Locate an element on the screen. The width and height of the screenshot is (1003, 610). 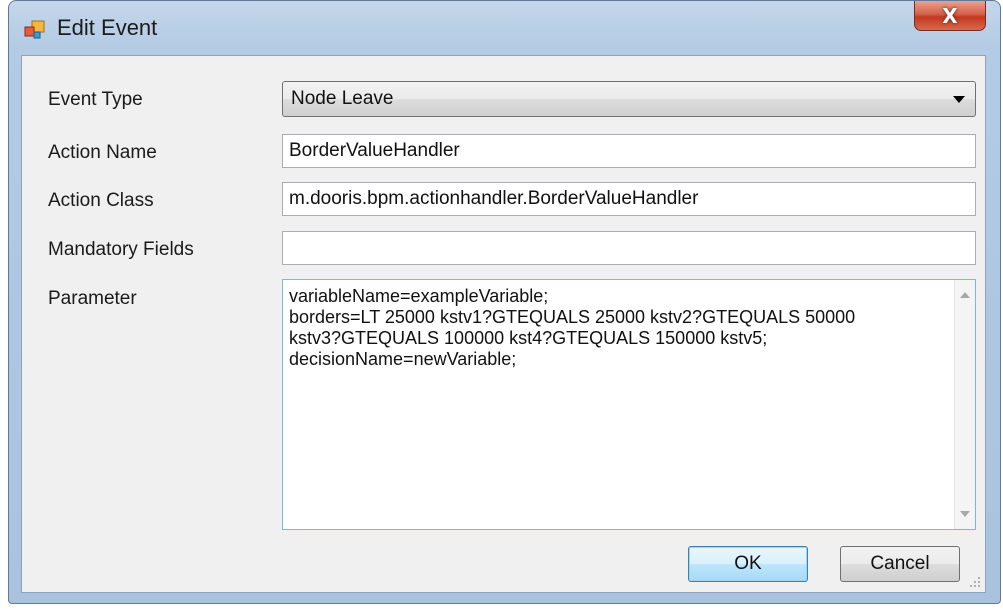
ok-button-label: OK is located at coordinates (748, 563).